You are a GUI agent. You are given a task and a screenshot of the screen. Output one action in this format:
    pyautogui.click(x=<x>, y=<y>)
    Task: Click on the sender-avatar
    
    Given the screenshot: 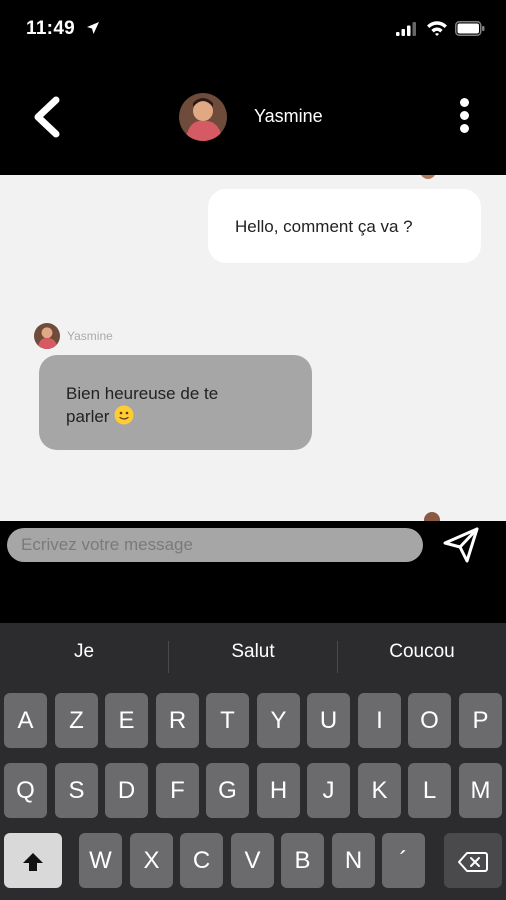 What is the action you would take?
    pyautogui.click(x=47, y=336)
    